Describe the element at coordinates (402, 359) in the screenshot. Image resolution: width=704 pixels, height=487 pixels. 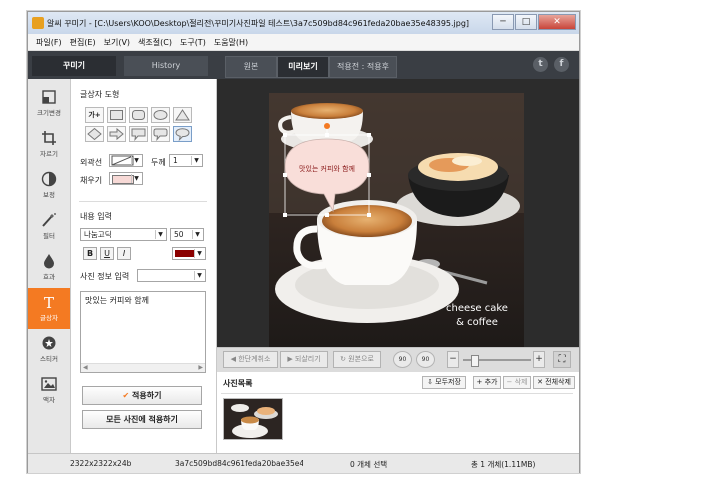
I see `rotate-left-button: 90` at that location.